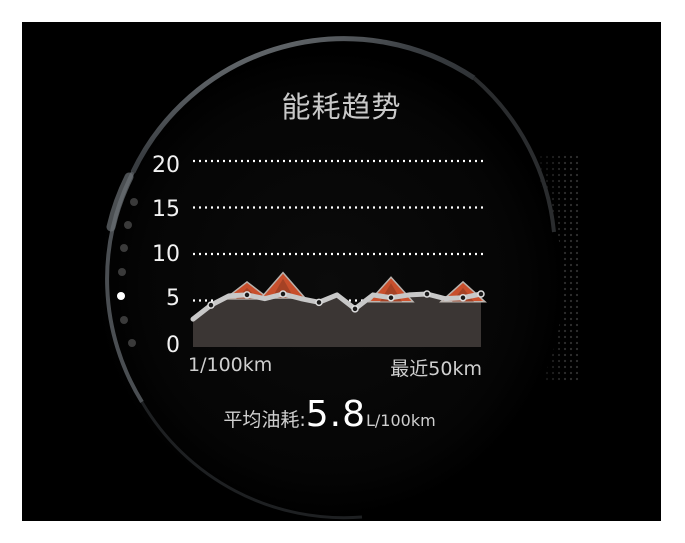  What do you see at coordinates (337, 320) in the screenshot?
I see `consumption-area` at bounding box center [337, 320].